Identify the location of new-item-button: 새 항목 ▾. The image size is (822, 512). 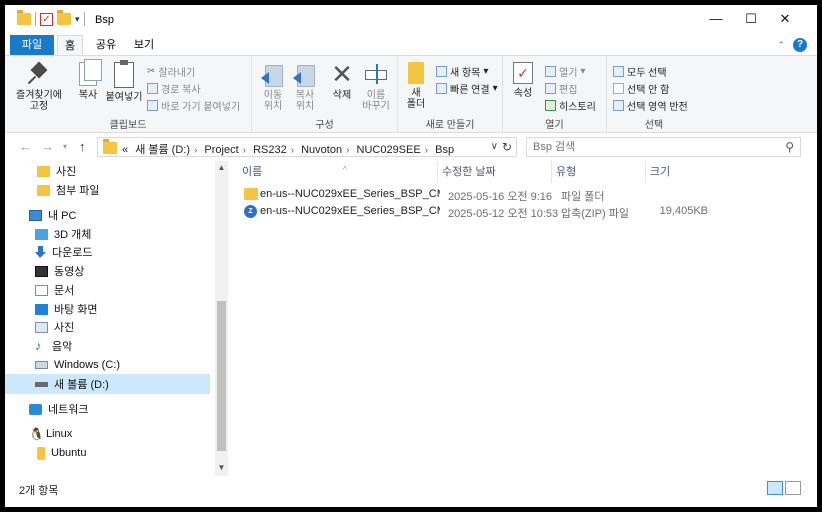
(462, 71).